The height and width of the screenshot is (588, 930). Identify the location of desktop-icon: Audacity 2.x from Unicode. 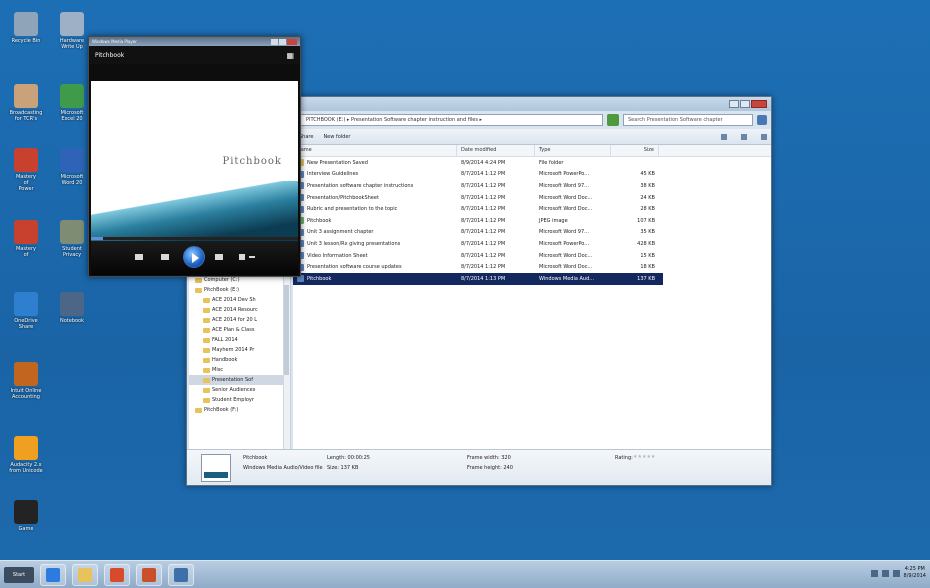
(26, 455).